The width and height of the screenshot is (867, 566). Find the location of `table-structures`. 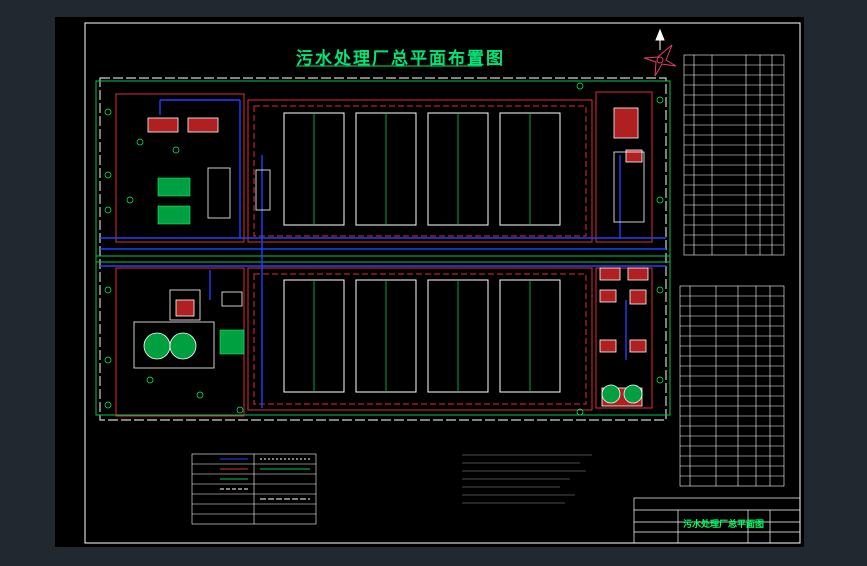

table-structures is located at coordinates (734, 155).